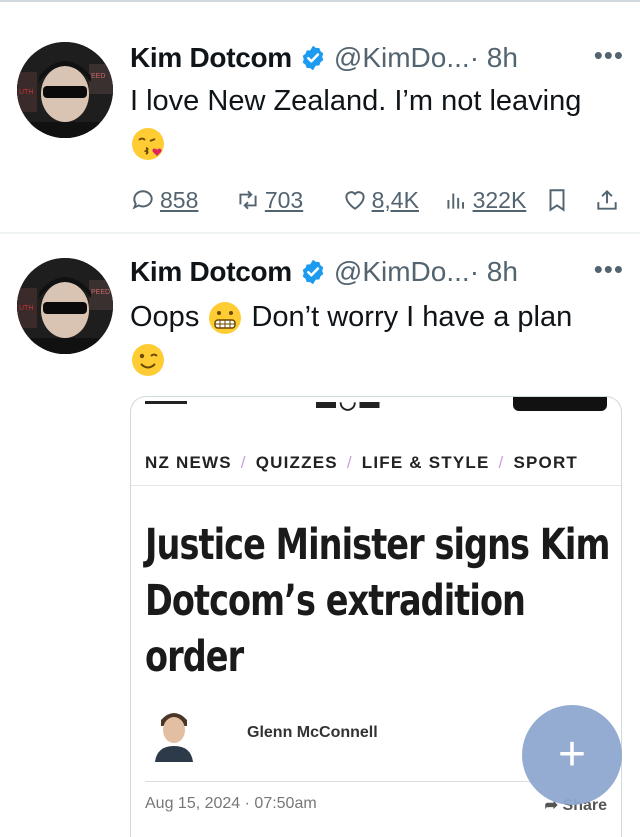  What do you see at coordinates (296, 462) in the screenshot?
I see `nav-item-quizzes: QUIZZES` at bounding box center [296, 462].